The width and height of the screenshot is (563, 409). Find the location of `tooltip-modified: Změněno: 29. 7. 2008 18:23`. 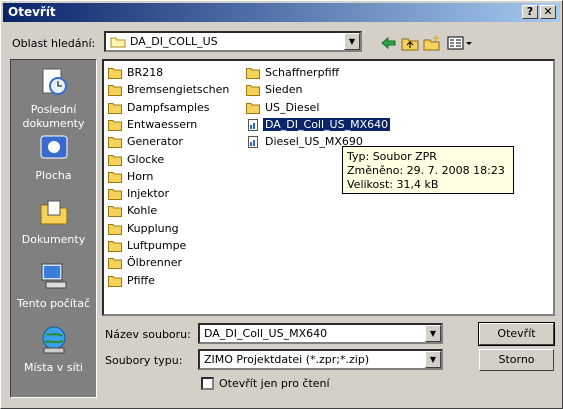

tooltip-modified: Změněno: 29. 7. 2008 18:23 is located at coordinates (426, 170).